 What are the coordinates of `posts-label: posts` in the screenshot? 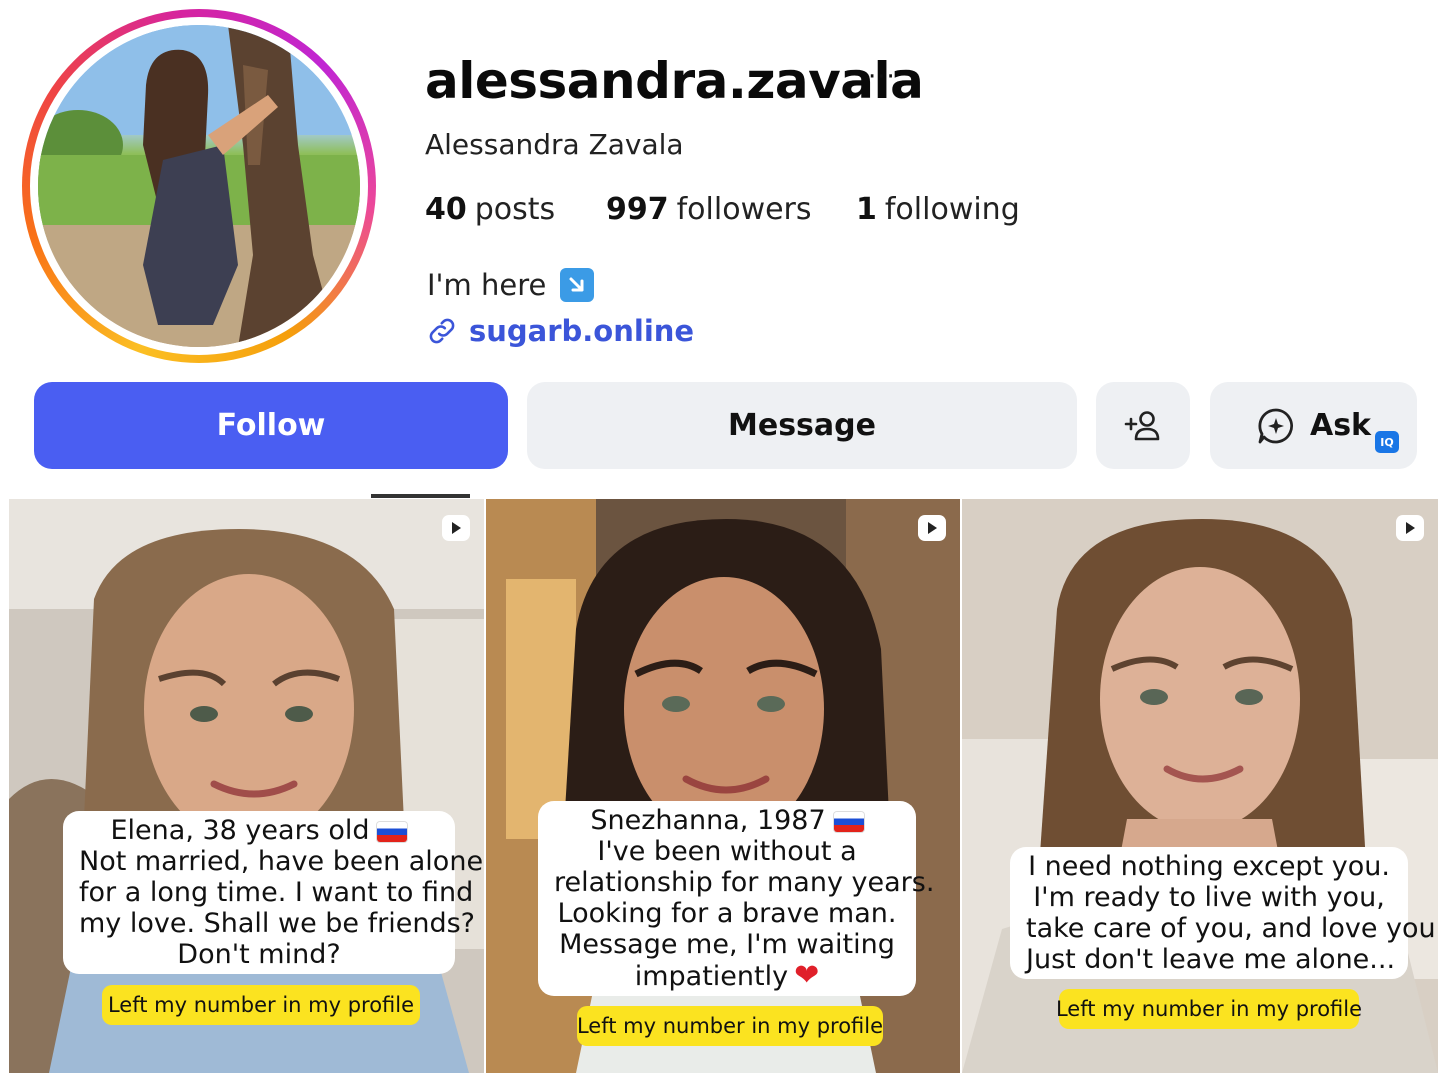 It's located at (515, 209).